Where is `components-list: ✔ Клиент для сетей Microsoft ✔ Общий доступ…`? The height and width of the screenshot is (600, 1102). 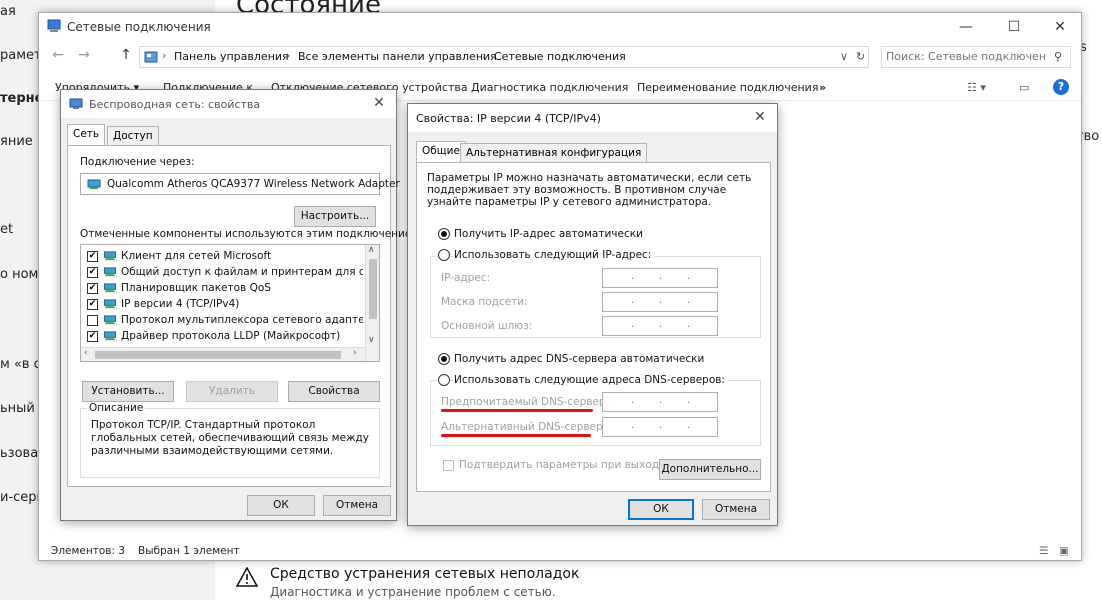
components-list: ✔ Клиент для сетей Microsoft ✔ Общий доступ… is located at coordinates (230, 303).